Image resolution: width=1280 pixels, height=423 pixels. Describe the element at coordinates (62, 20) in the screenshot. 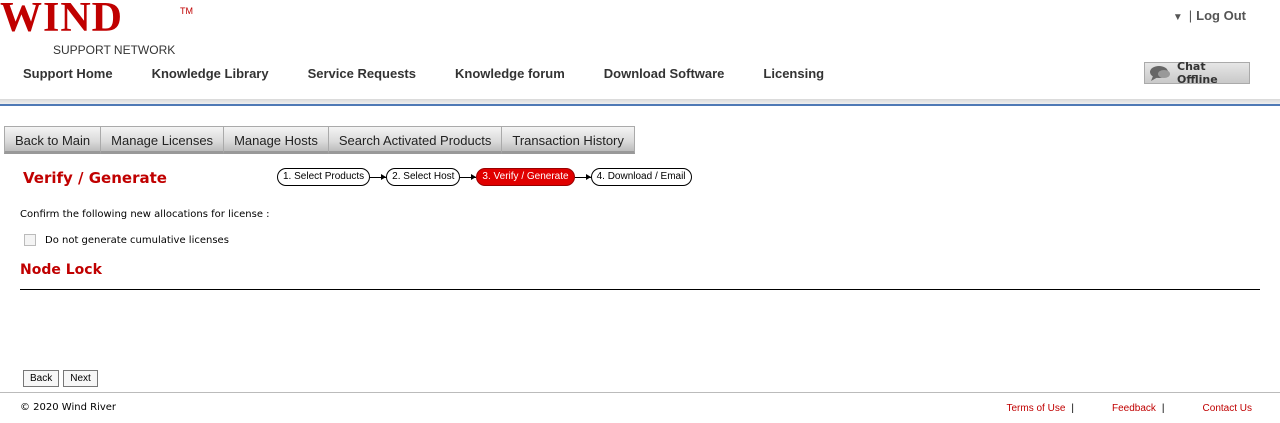

I see `logo-wordmark: WIND` at that location.